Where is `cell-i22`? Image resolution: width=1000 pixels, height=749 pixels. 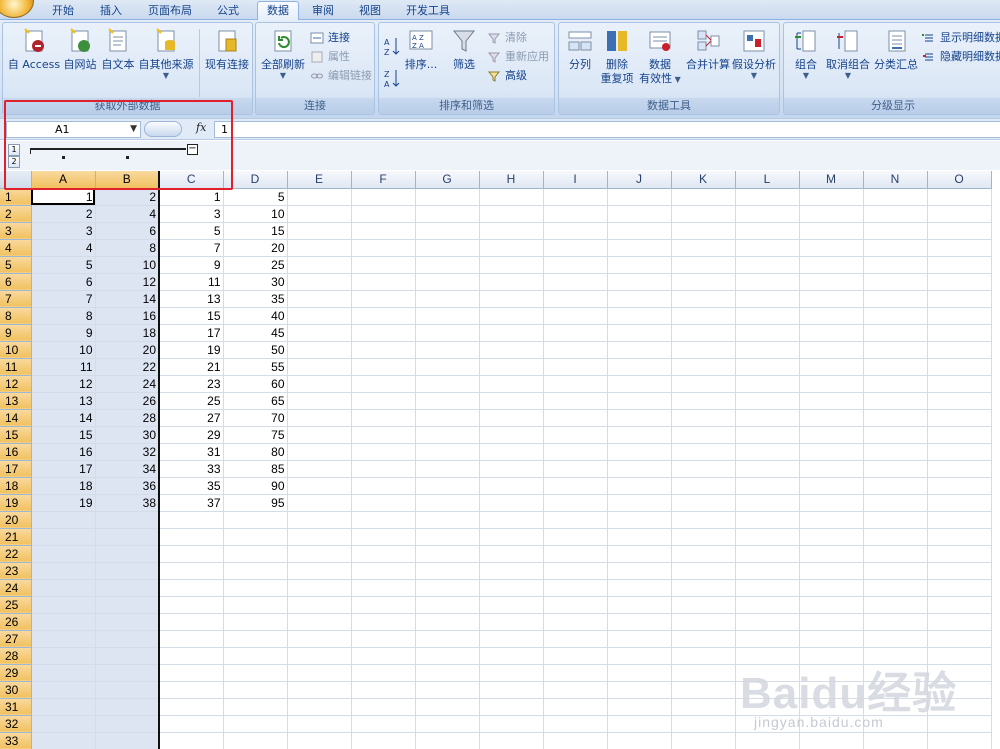
cell-i22 is located at coordinates (575, 554).